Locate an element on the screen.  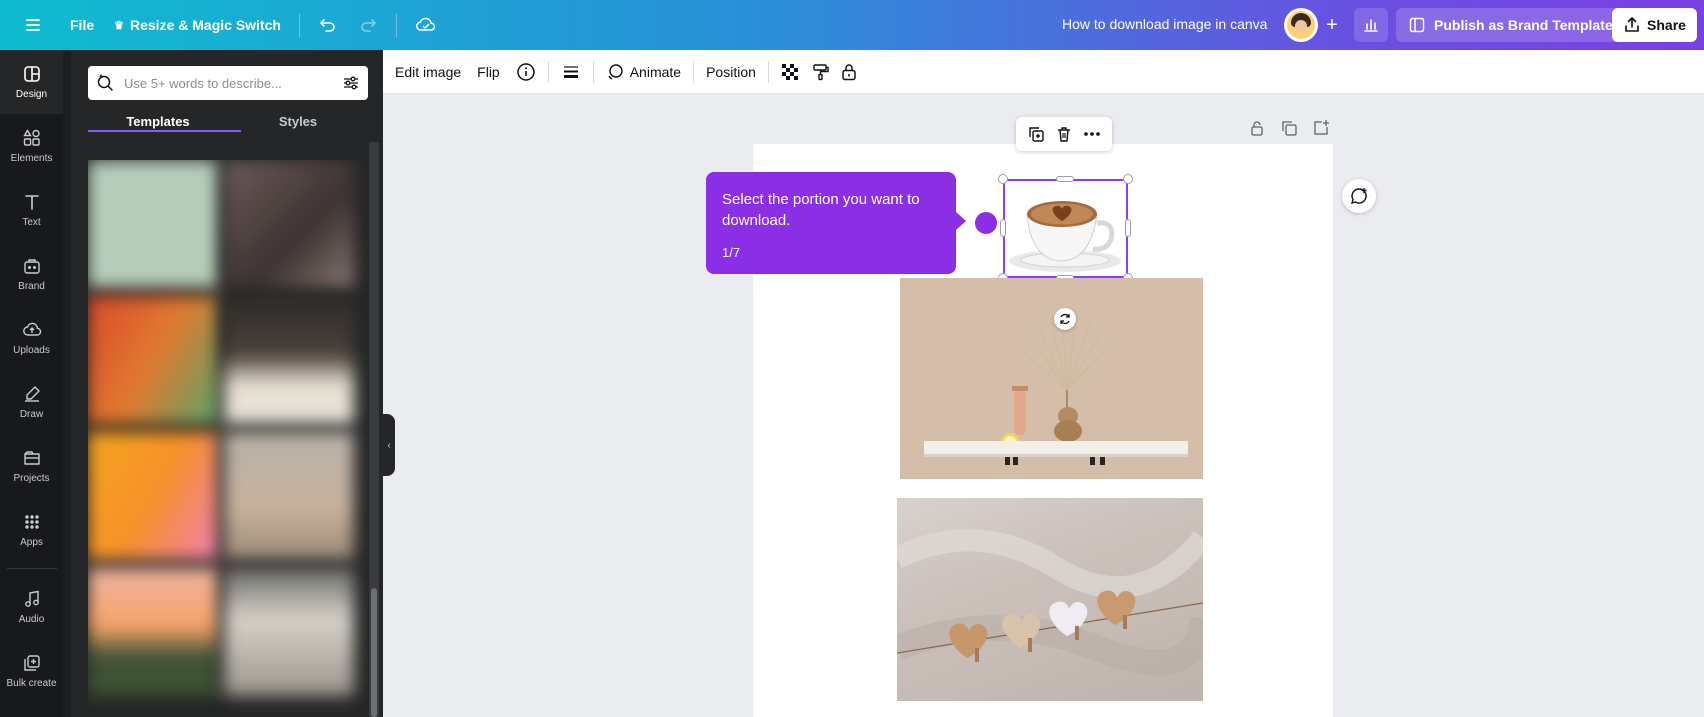
redo-icon is located at coordinates (368, 25).